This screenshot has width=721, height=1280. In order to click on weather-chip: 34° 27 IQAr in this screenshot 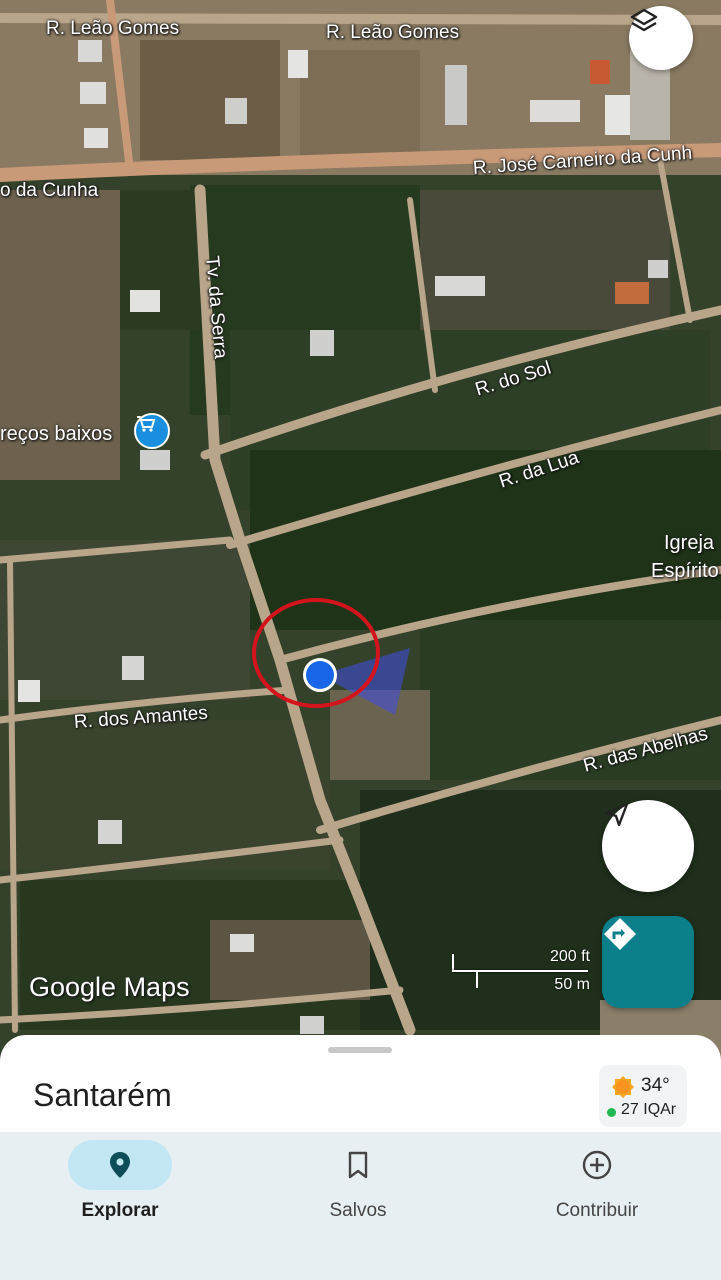, I will do `click(643, 1096)`.